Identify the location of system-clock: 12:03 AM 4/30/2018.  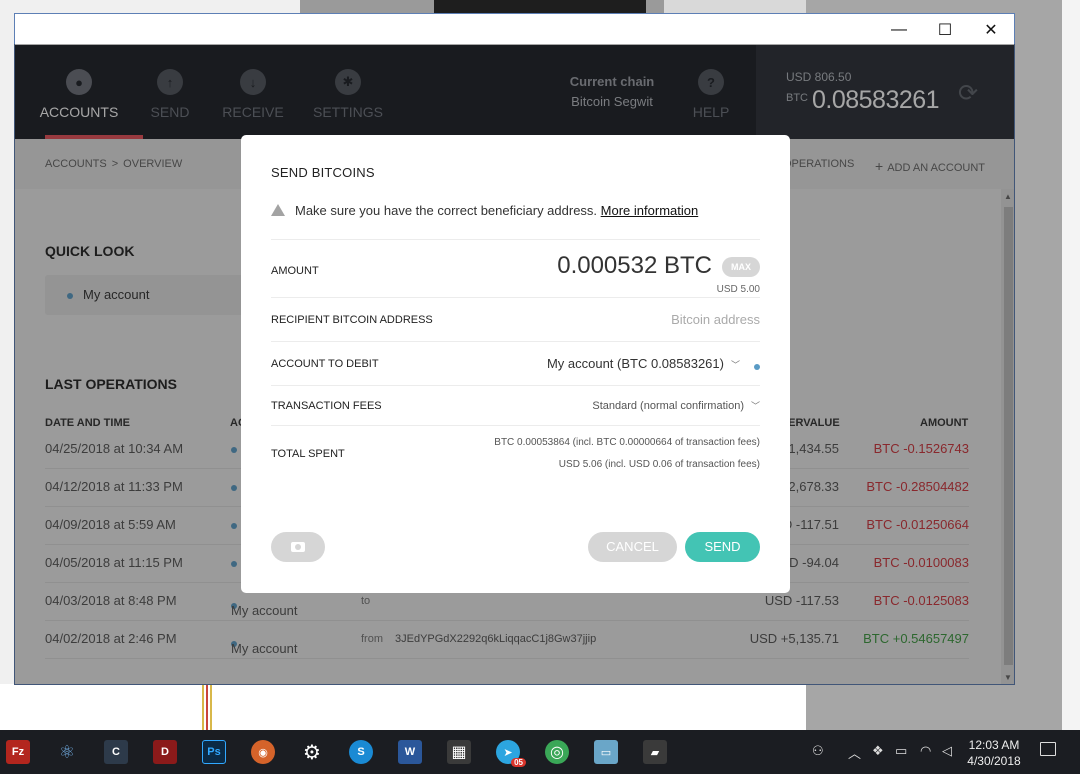
(994, 753).